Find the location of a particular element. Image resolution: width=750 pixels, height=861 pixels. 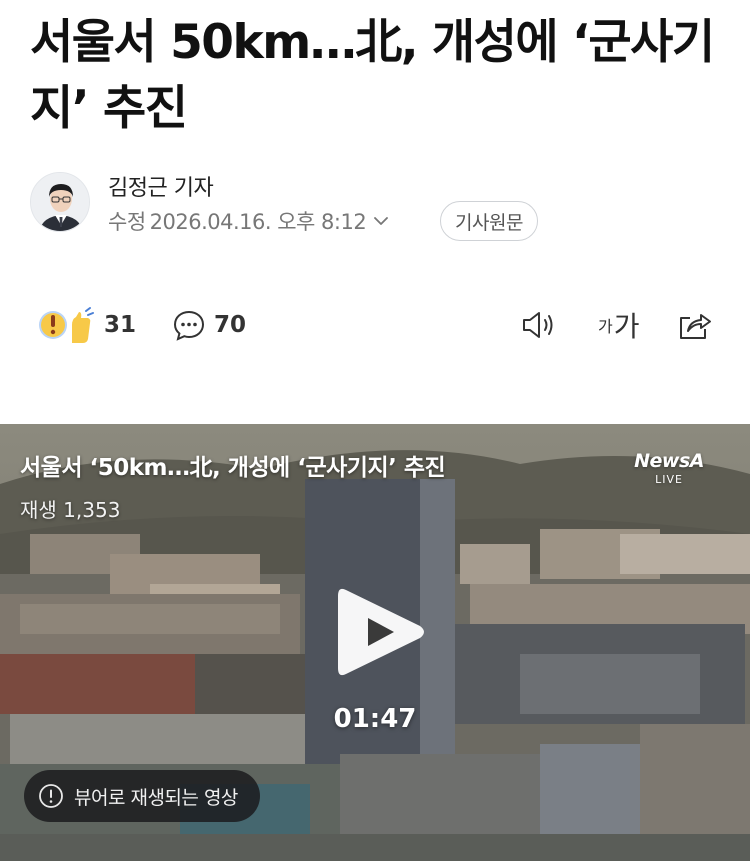

modified-datetime: 2026.04.16. 오후 8:12 is located at coordinates (258, 222).